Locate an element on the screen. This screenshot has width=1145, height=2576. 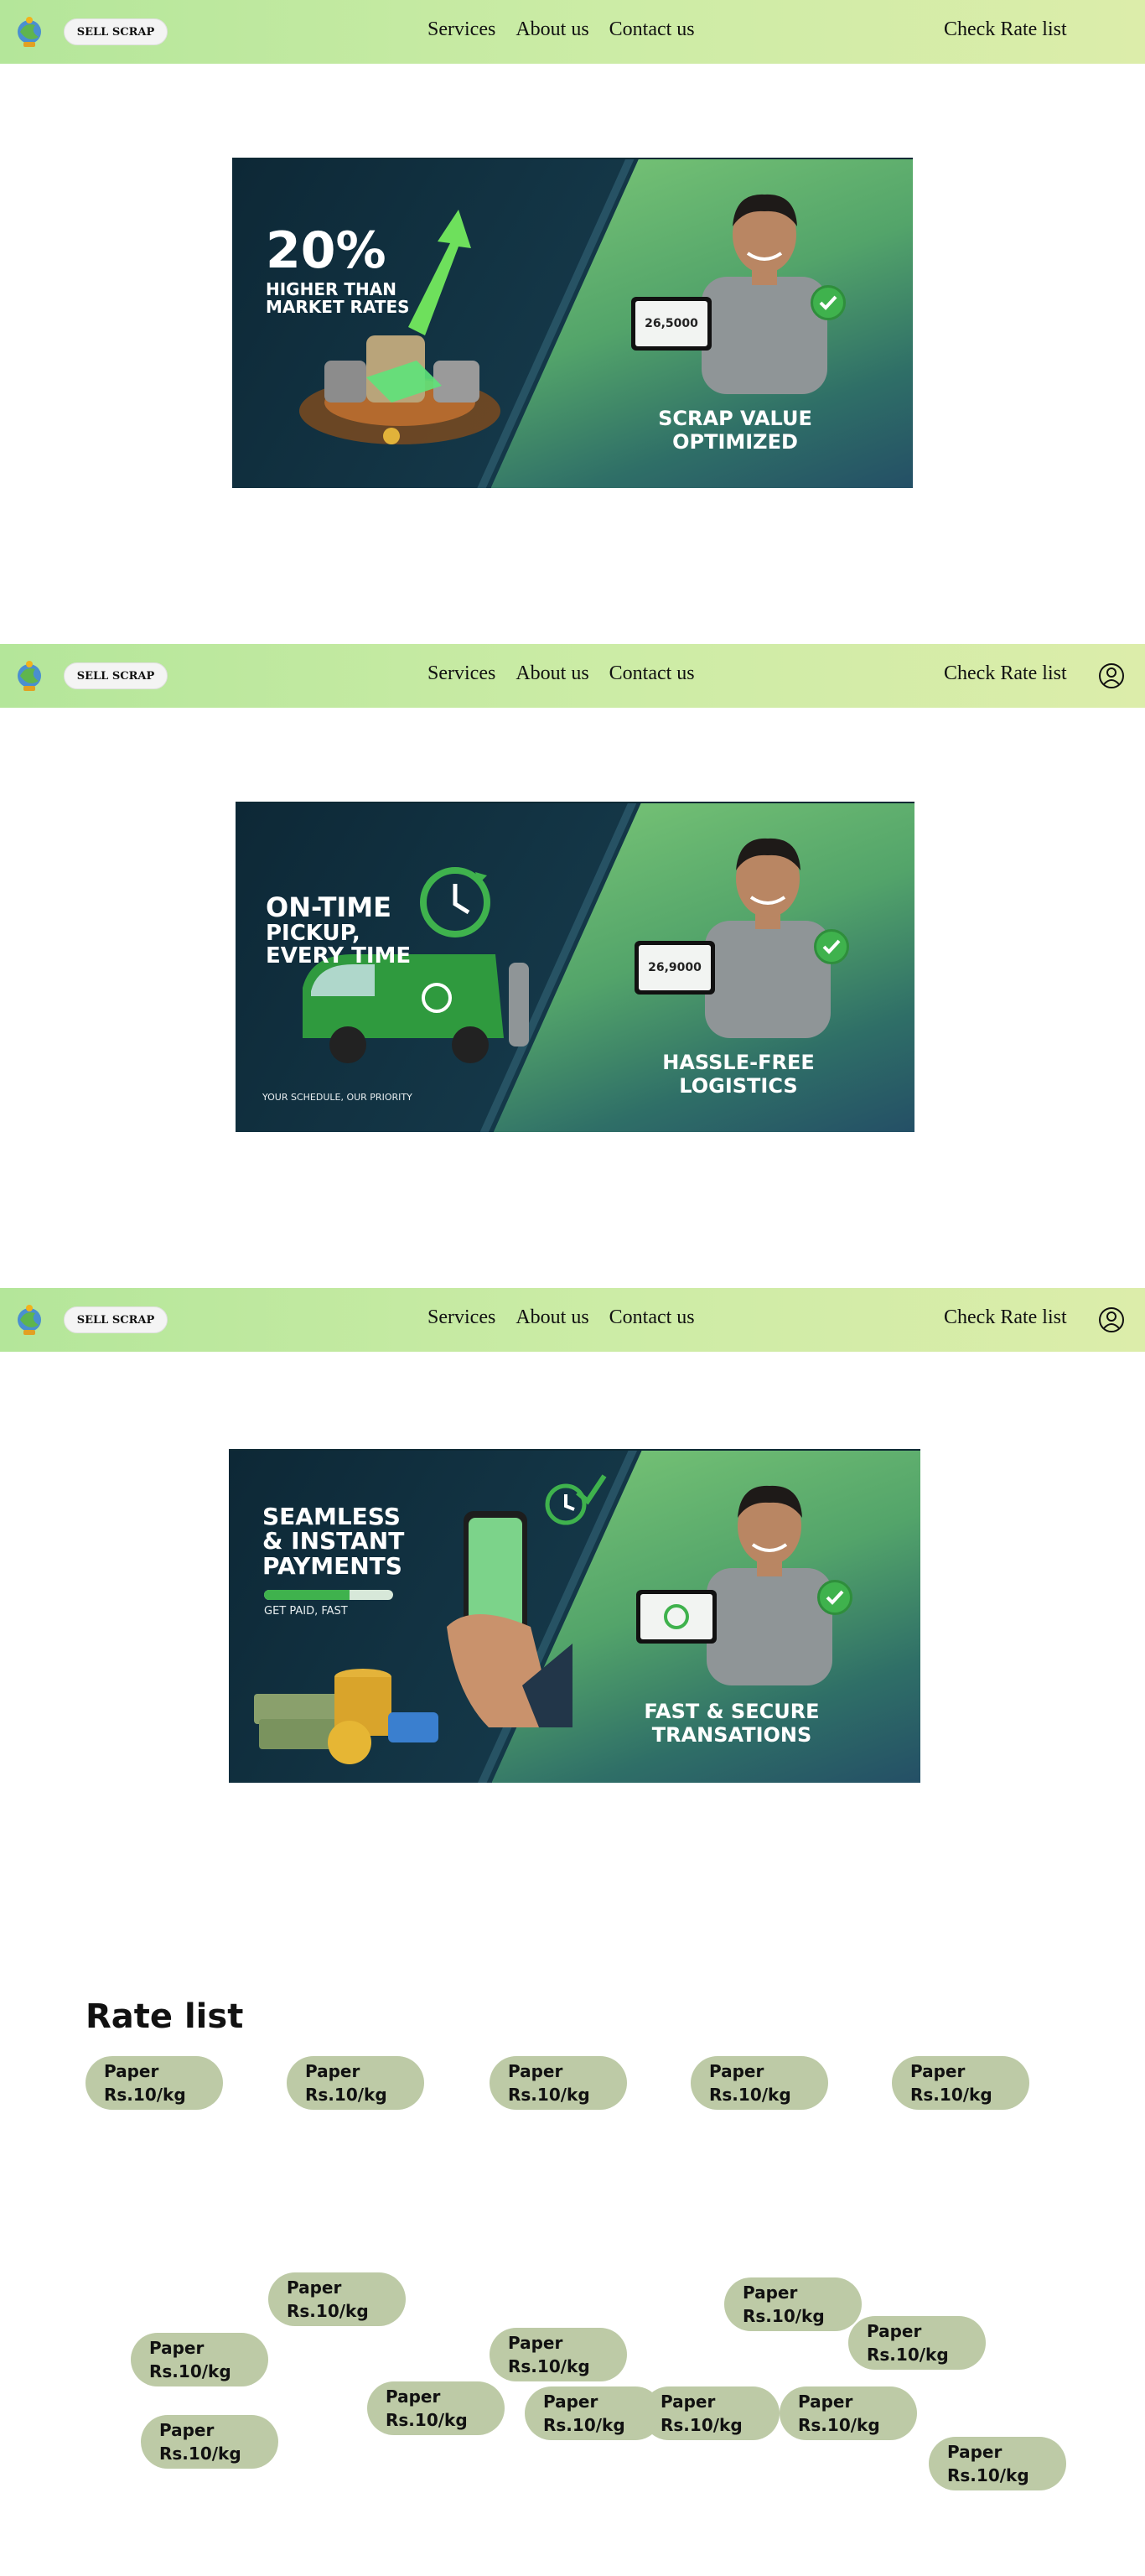
banner-headline: ON-TIME PICKUP, EVERY TIME is located at coordinates (339, 930).